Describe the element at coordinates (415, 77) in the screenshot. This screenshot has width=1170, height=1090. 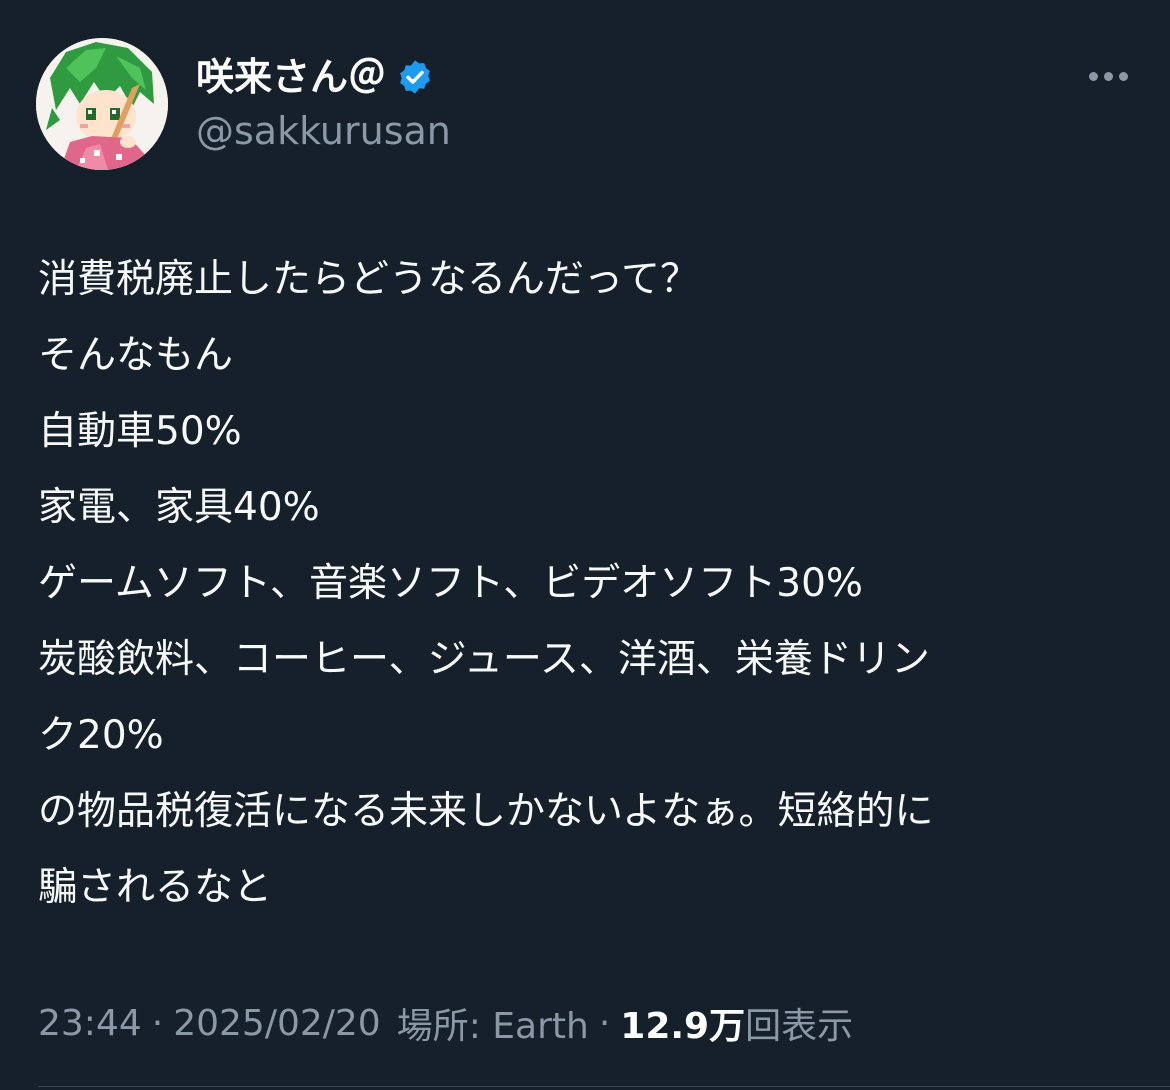
I see `verified-badge-icon` at that location.